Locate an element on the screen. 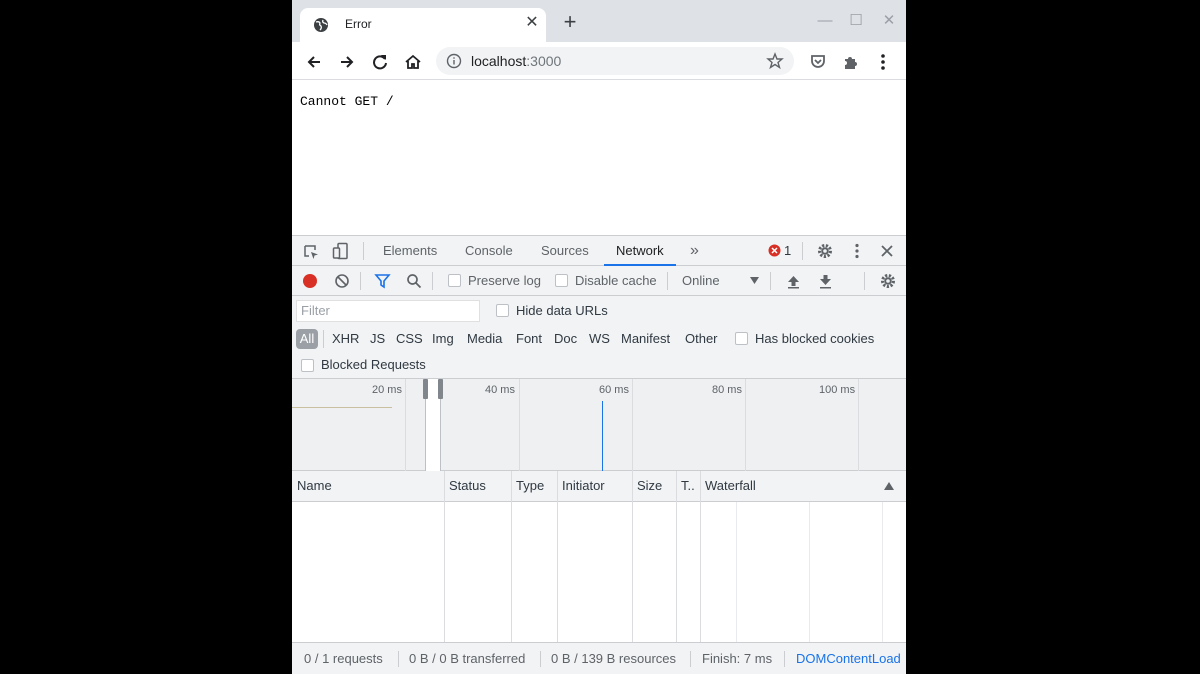 The height and width of the screenshot is (674, 1200). throttling-select: Online is located at coordinates (701, 280).